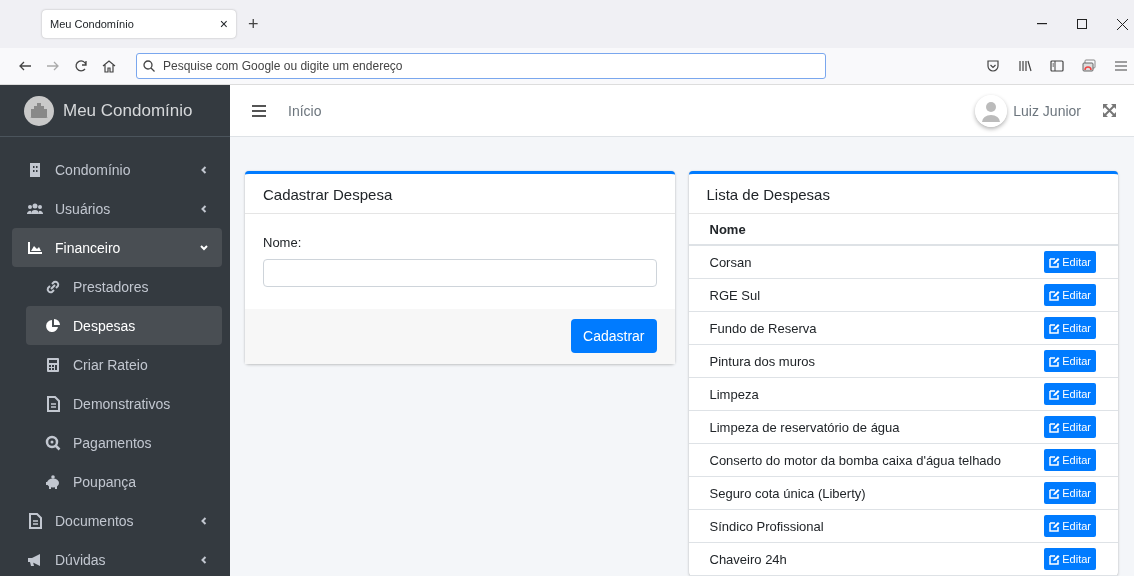 The width and height of the screenshot is (1134, 576). What do you see at coordinates (735, 295) in the screenshot?
I see `table-cell-text: RGE Sul` at bounding box center [735, 295].